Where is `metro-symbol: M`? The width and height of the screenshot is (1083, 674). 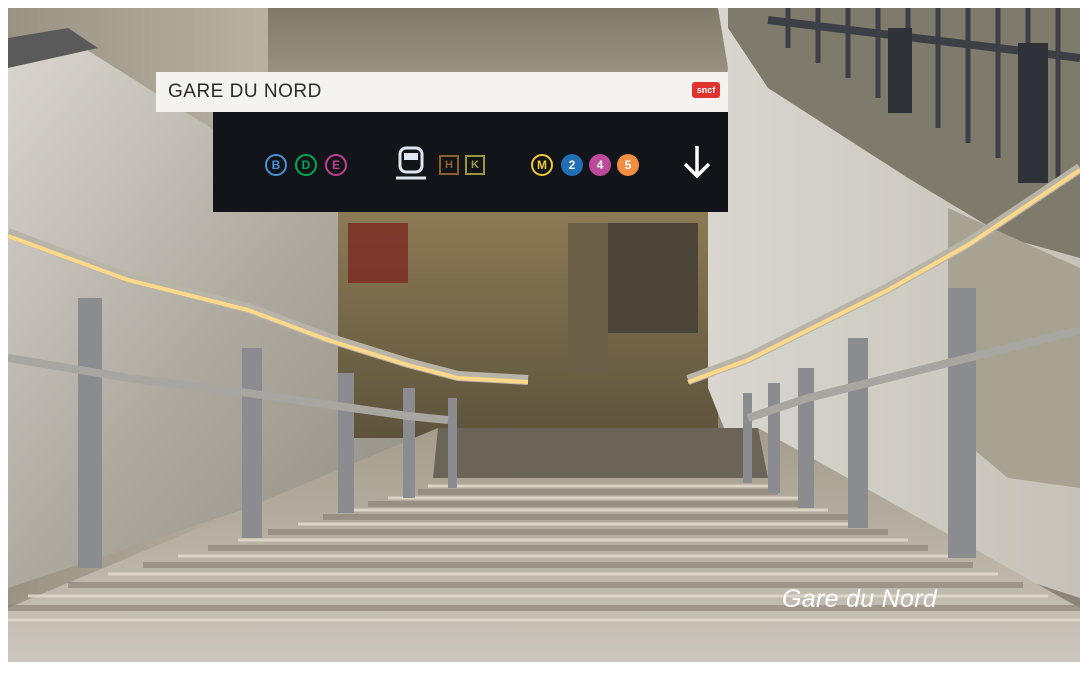 metro-symbol: M is located at coordinates (542, 165).